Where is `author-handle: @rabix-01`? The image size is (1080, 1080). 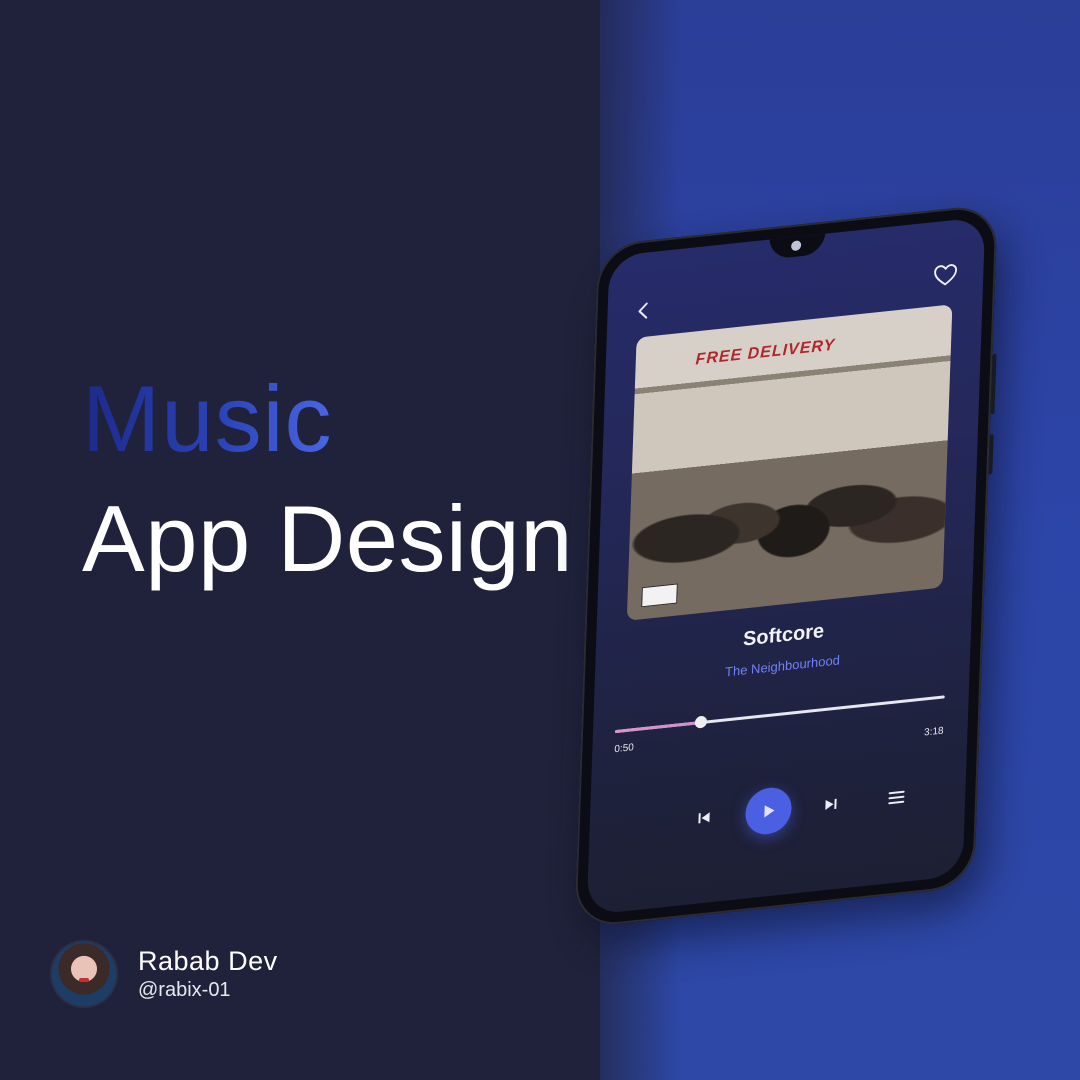 author-handle: @rabix-01 is located at coordinates (184, 990).